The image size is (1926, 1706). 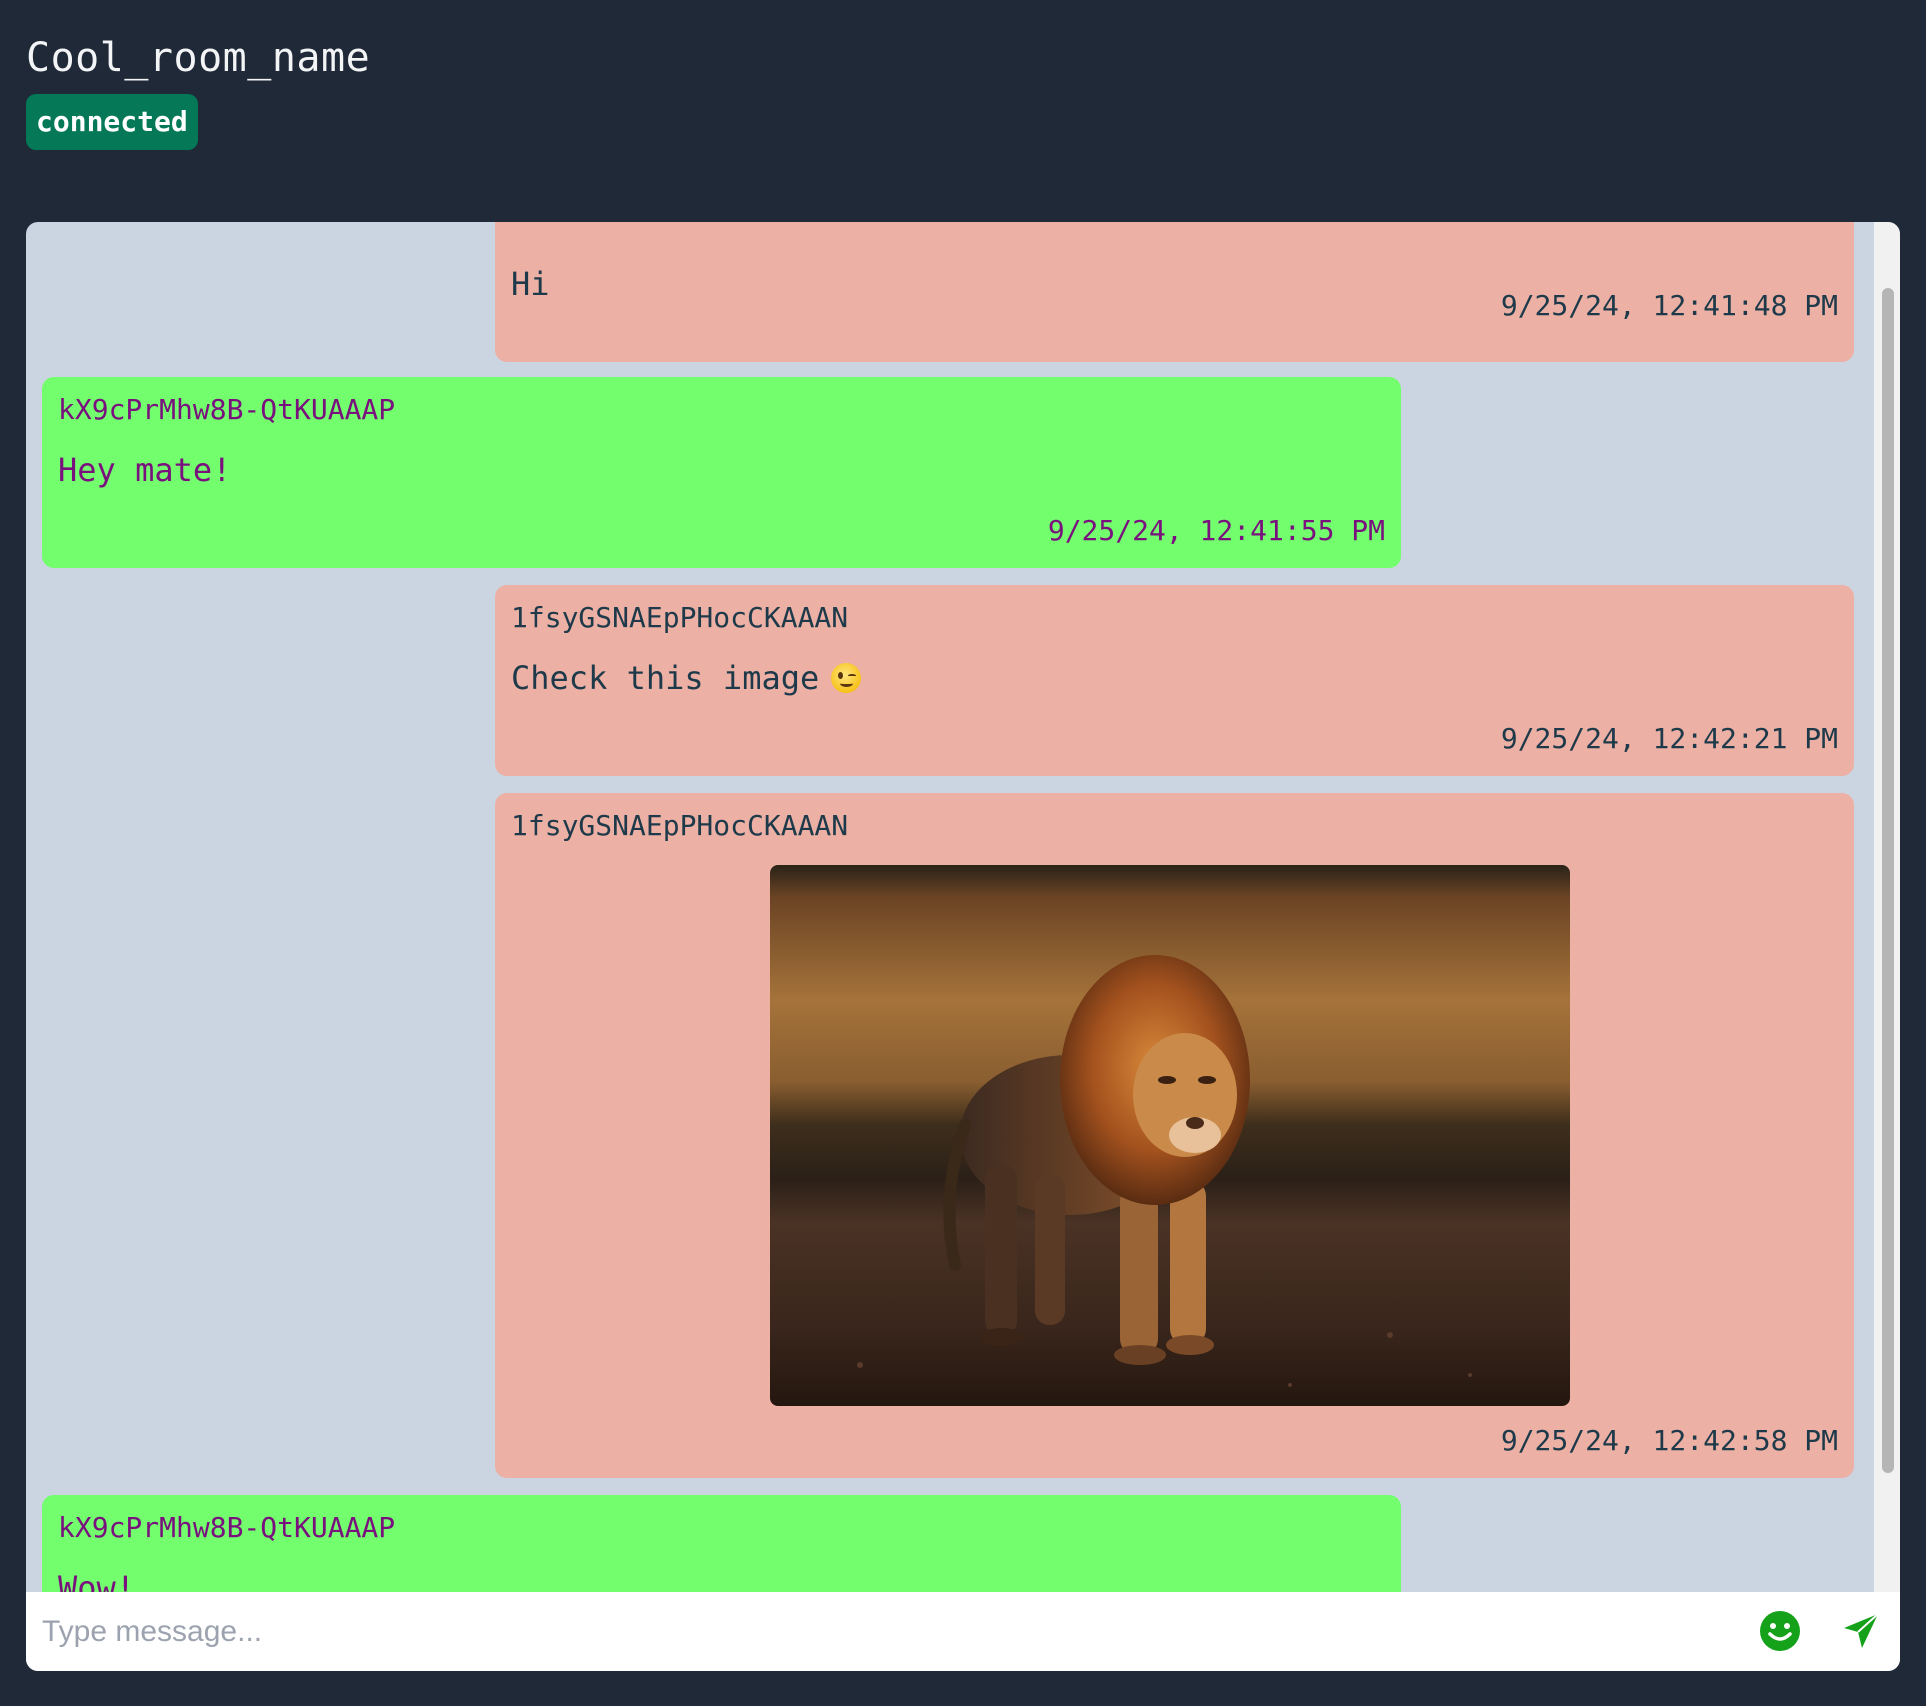 I want to click on message-list-scrollbar, so click(x=1887, y=907).